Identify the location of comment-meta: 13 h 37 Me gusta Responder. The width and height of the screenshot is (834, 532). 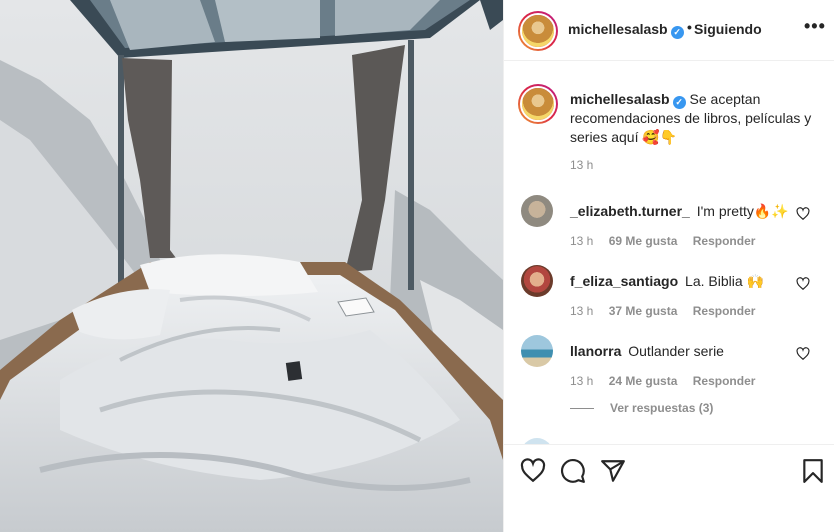
(668, 311).